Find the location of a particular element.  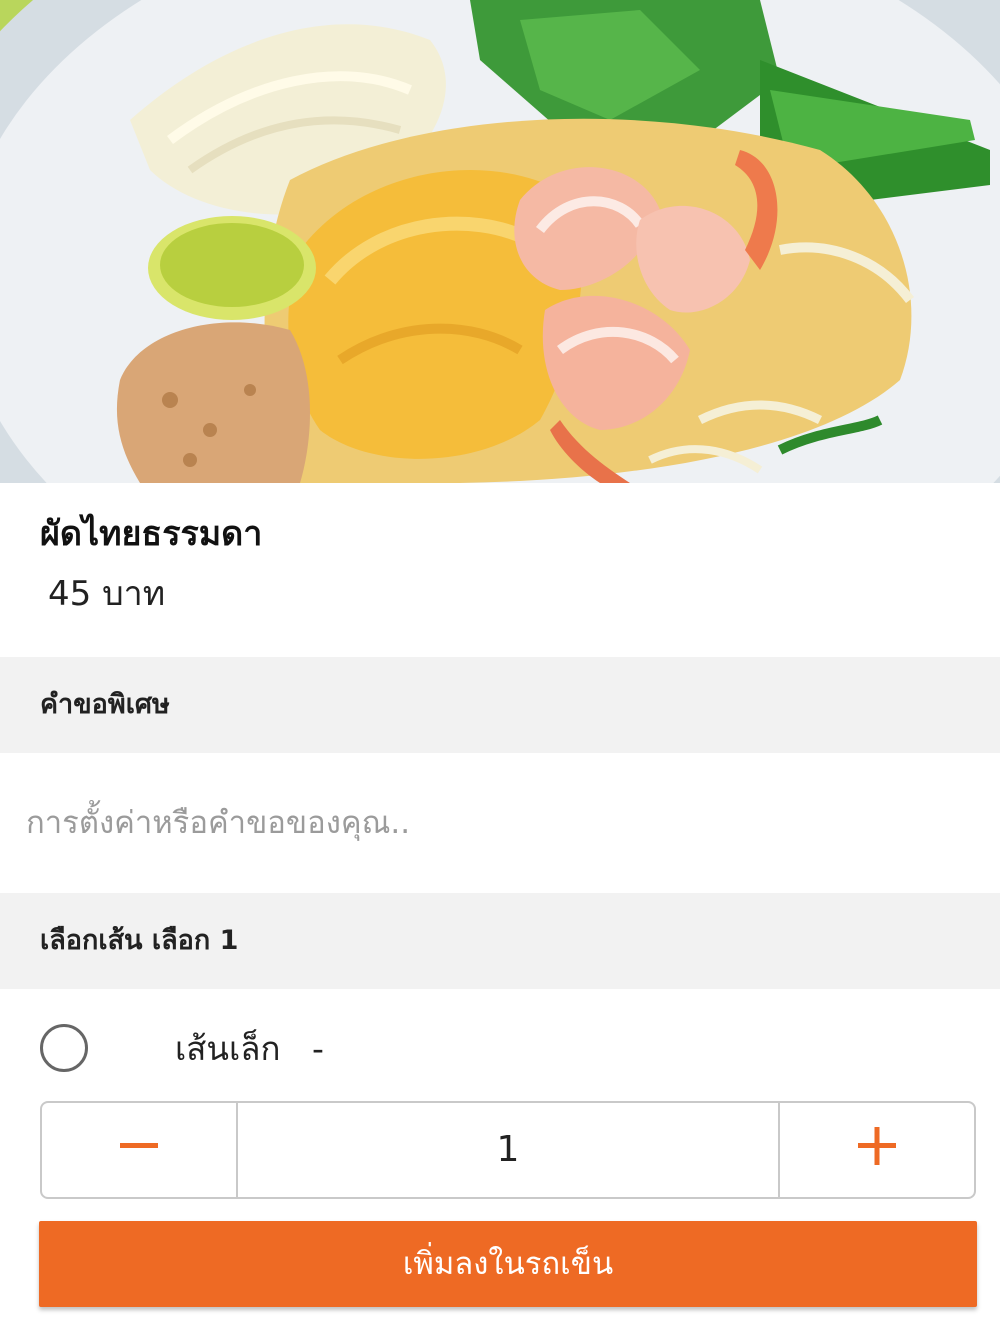

option-price: - is located at coordinates (318, 1048).